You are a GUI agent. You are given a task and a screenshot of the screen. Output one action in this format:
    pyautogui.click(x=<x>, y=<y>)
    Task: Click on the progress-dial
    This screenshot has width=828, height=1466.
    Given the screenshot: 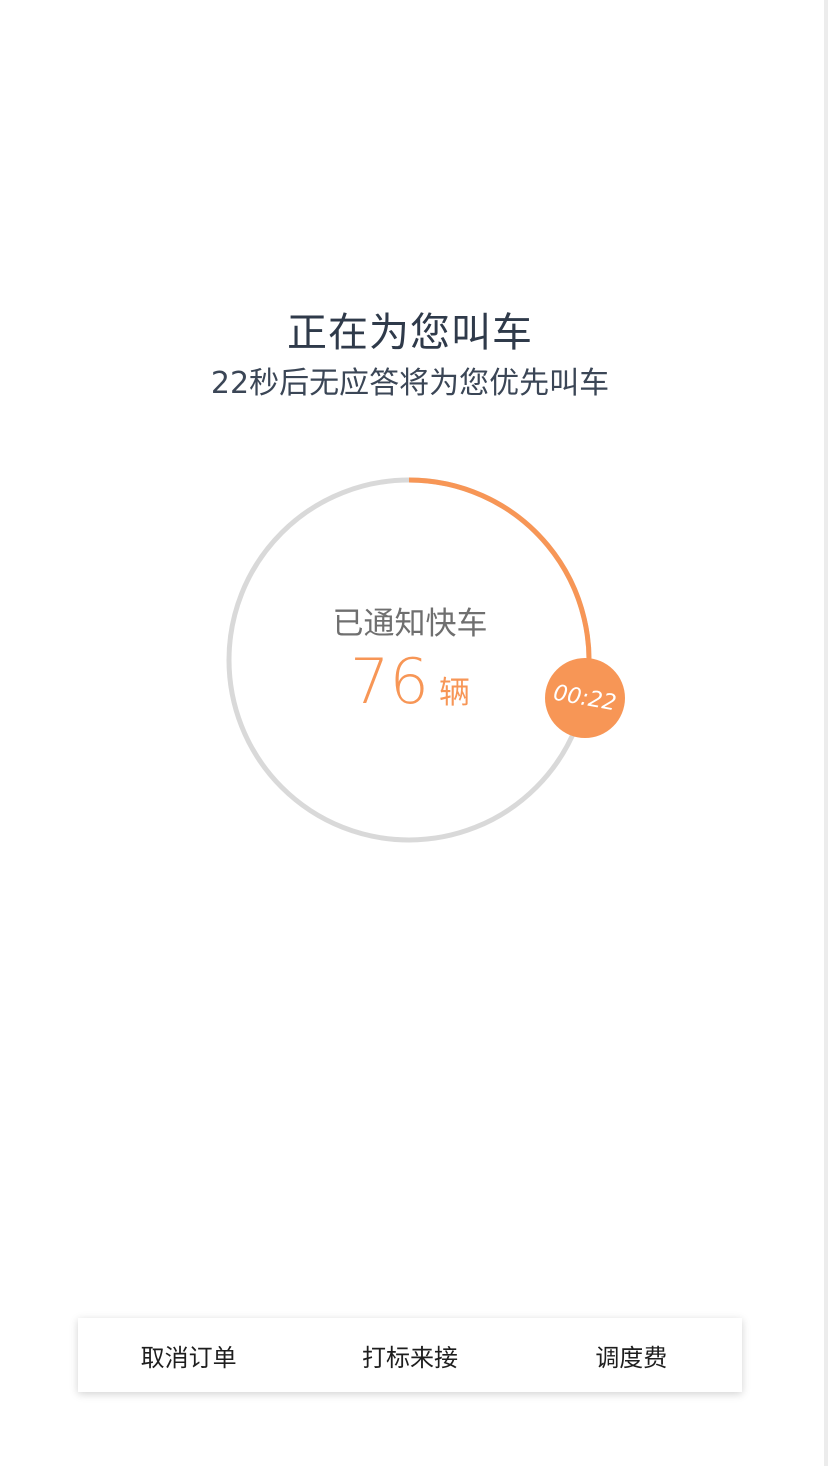 What is the action you would take?
    pyautogui.click(x=409, y=660)
    